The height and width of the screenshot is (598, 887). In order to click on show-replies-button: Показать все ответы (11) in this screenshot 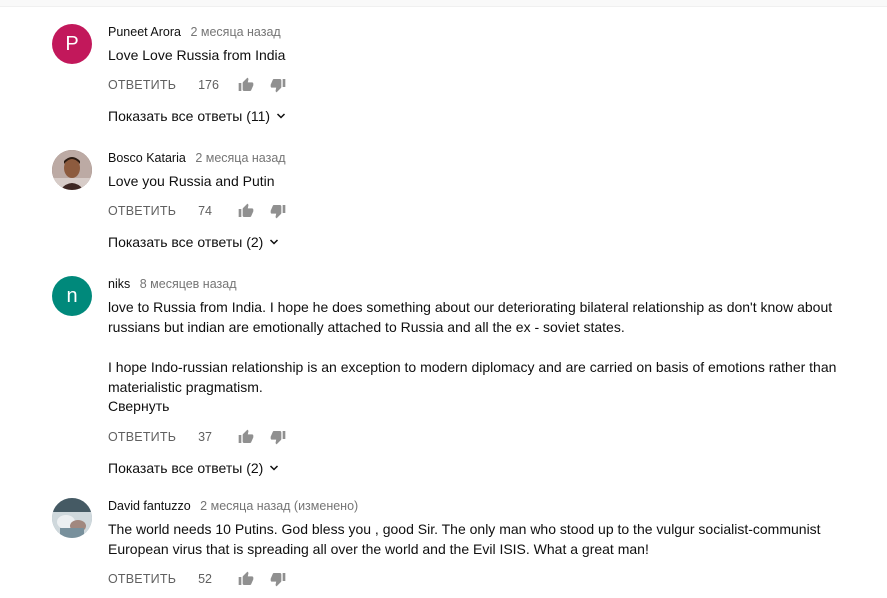, I will do `click(473, 116)`.